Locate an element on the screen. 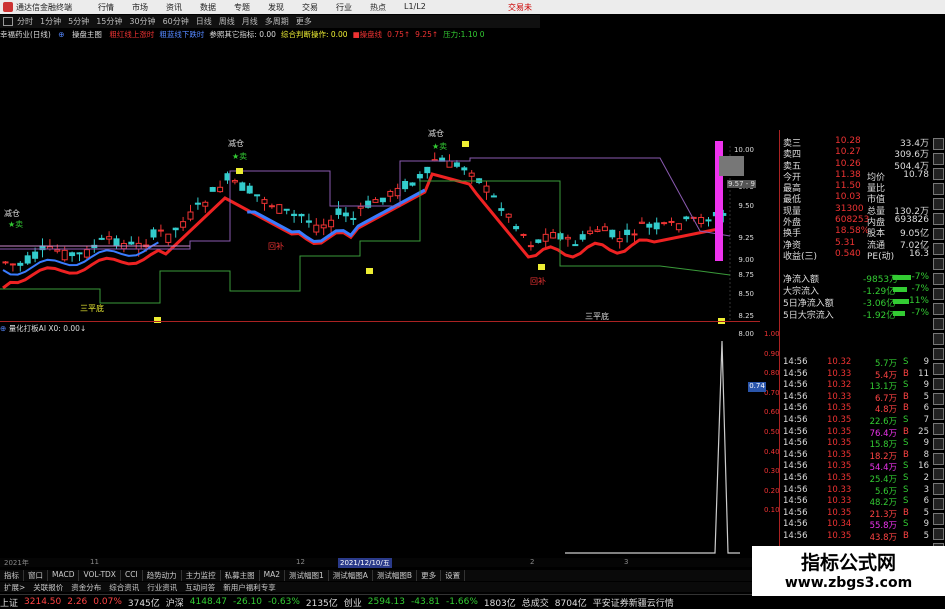 The image size is (945, 609). info-tab: 行业资讯 is located at coordinates (162, 587).